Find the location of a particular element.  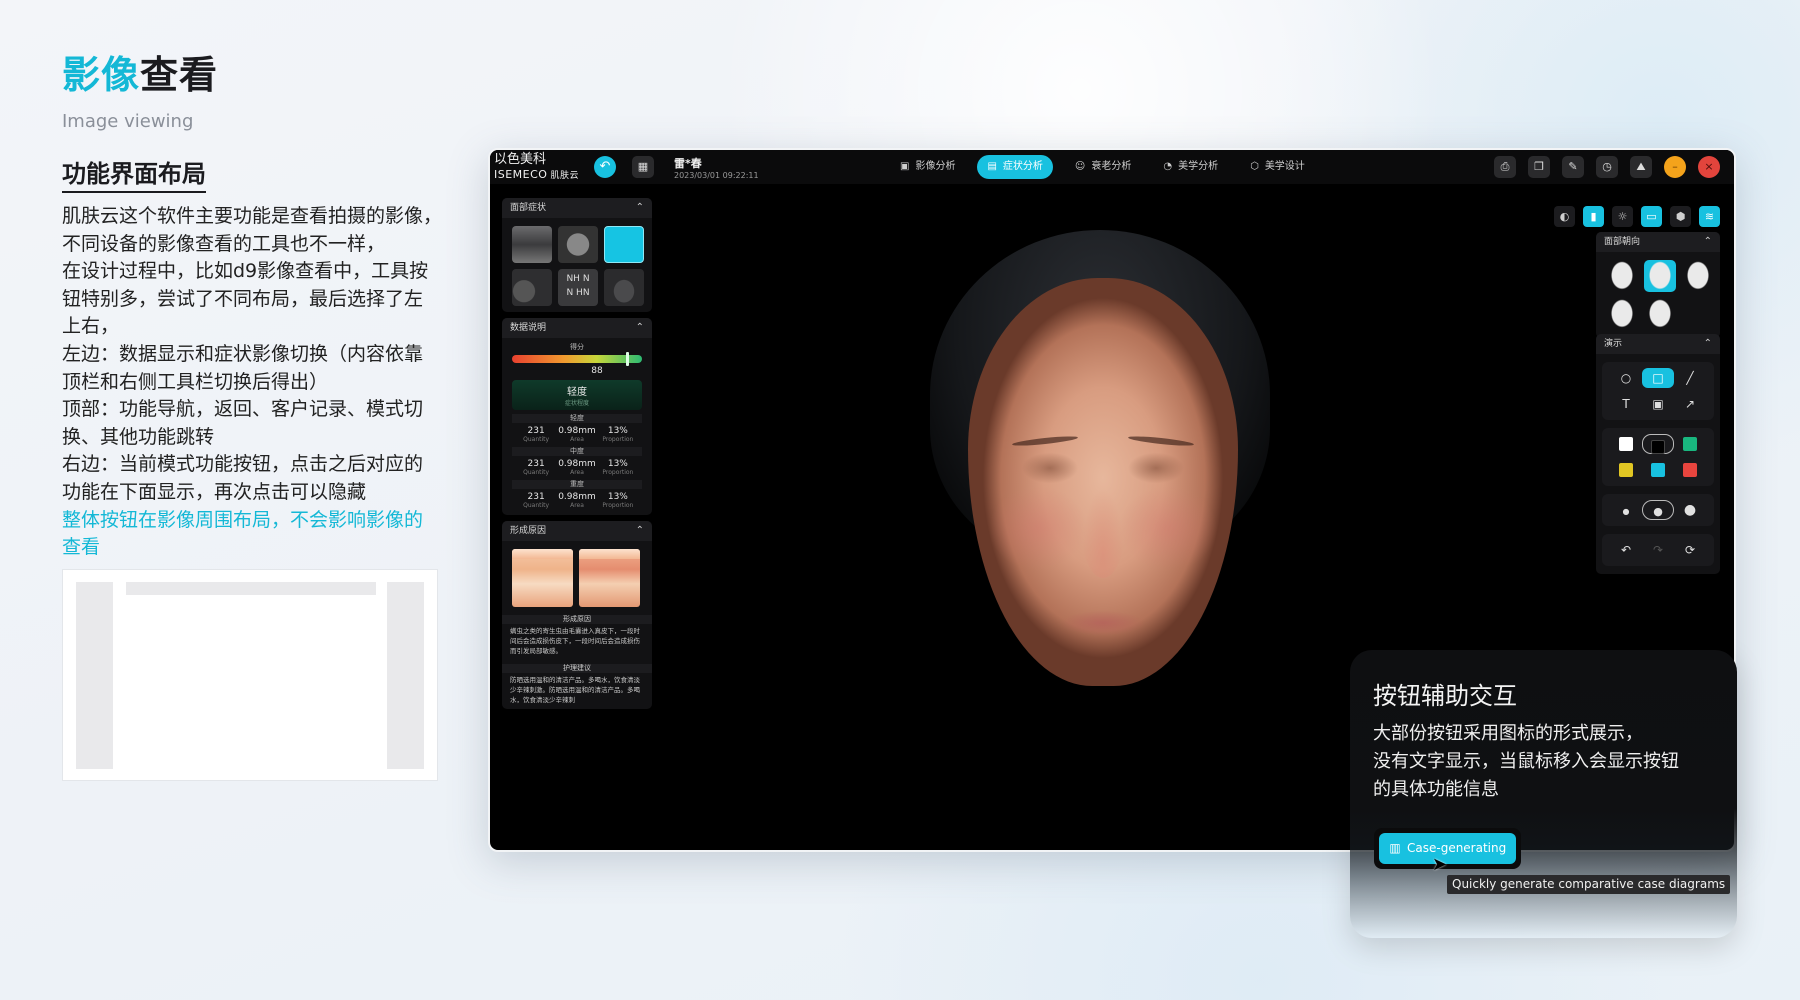

rectangle-icon: □ is located at coordinates (1658, 378).